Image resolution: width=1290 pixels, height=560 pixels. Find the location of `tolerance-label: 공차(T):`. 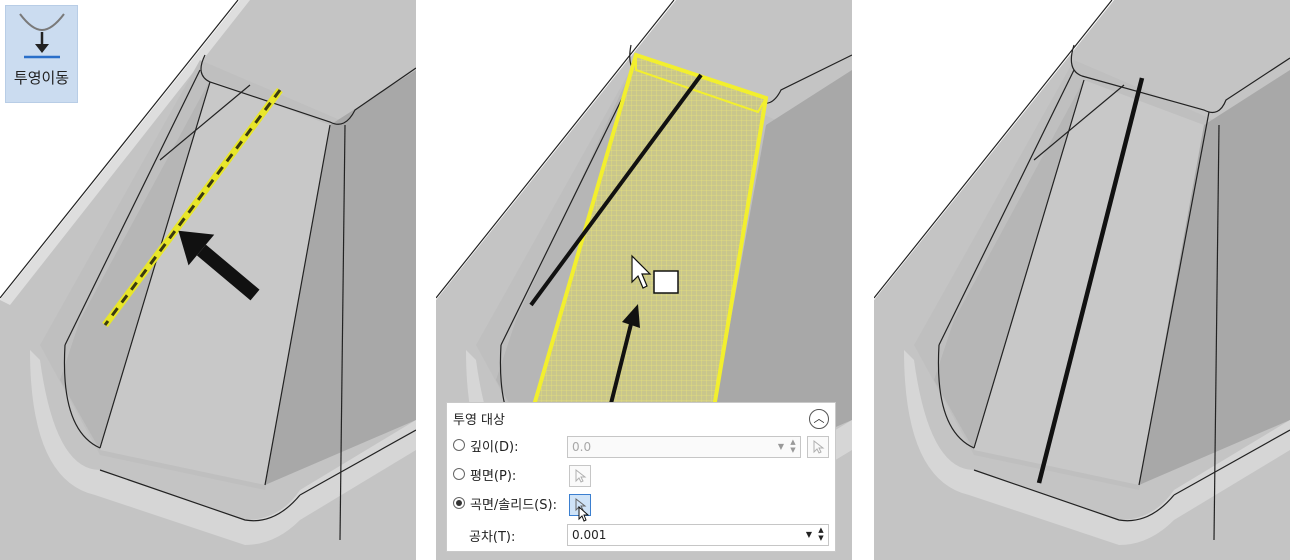

tolerance-label: 공차(T): is located at coordinates (492, 537).